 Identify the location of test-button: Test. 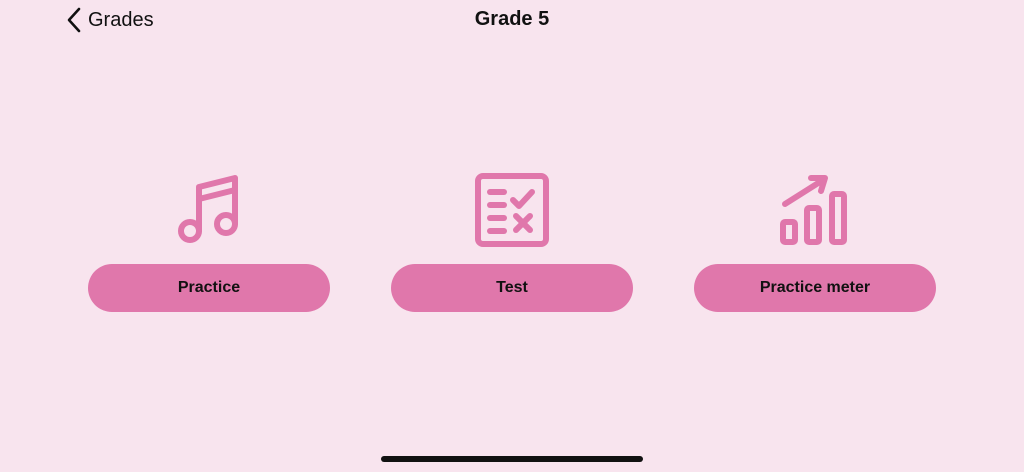
(512, 288).